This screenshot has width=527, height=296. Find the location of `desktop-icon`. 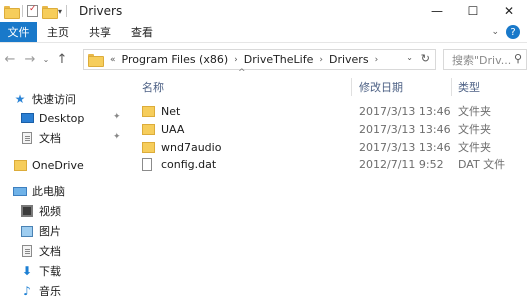

desktop-icon is located at coordinates (27, 118).